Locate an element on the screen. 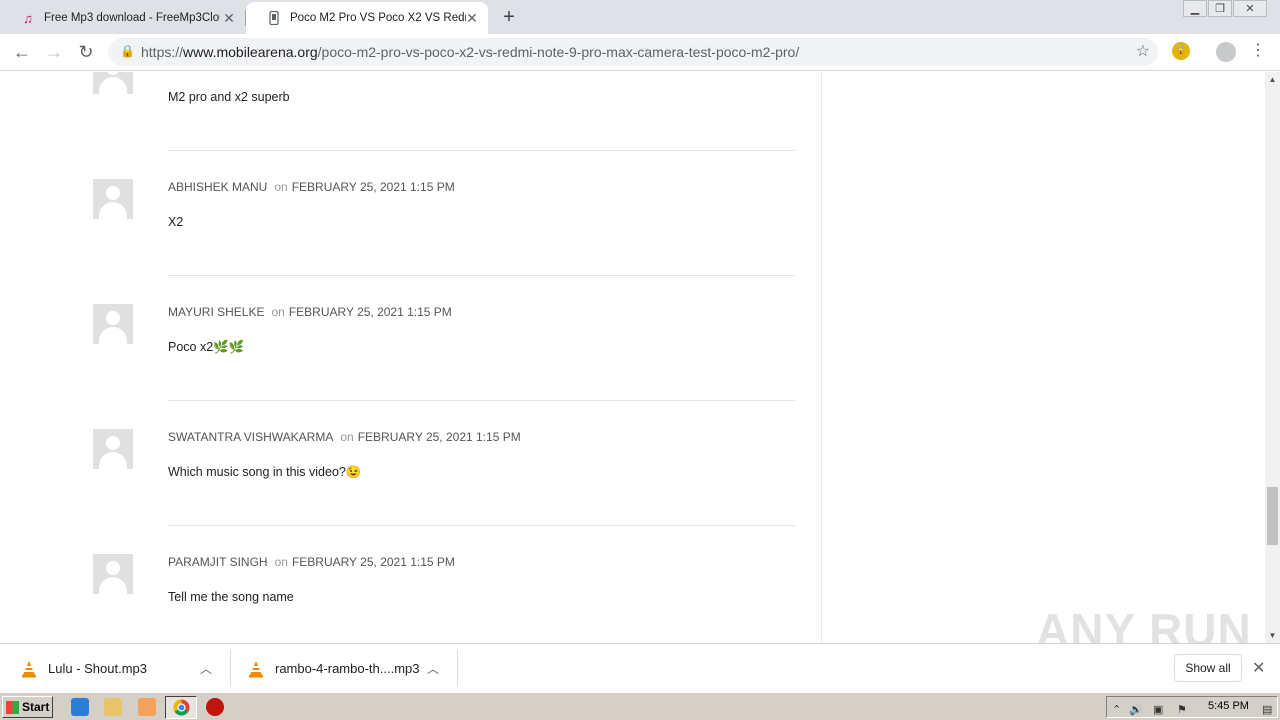 The image size is (1280, 720). scrollbar-thumb is located at coordinates (1272, 516).